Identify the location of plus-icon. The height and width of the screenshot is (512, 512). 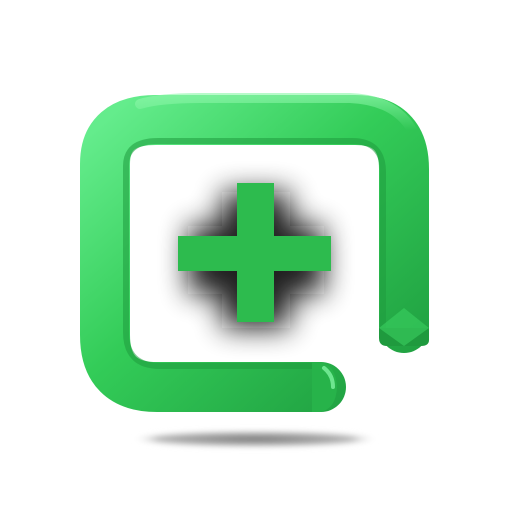
(254, 252).